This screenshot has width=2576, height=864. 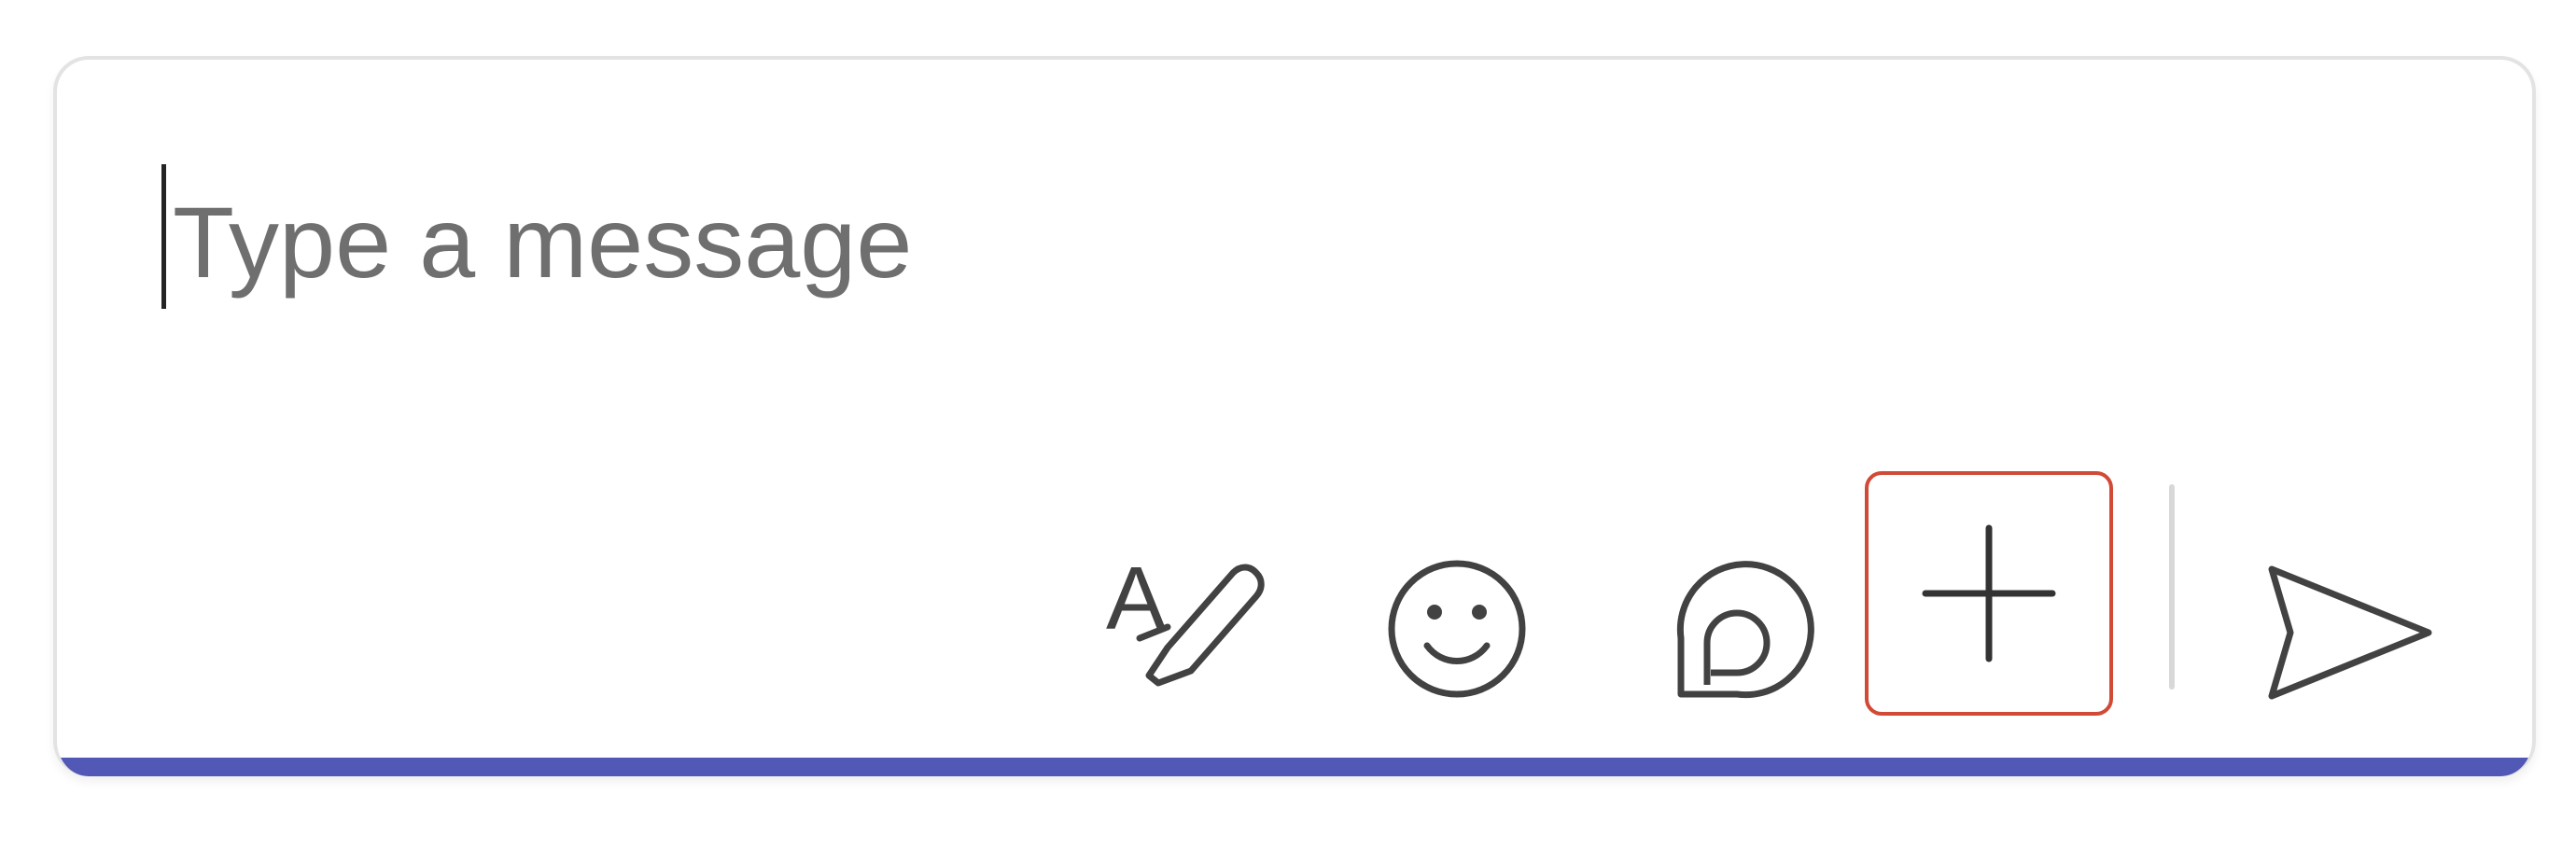 What do you see at coordinates (1185, 618) in the screenshot?
I see `format-pen-icon: A` at bounding box center [1185, 618].